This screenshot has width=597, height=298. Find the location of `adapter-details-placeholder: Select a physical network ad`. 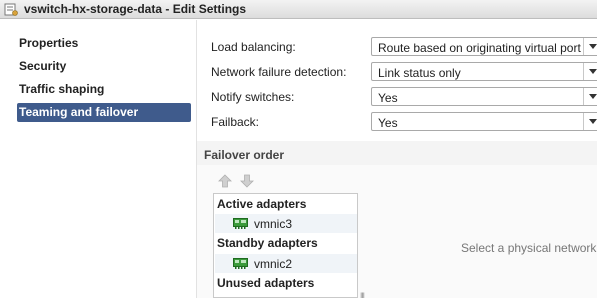

adapter-details-placeholder: Select a physical network ad is located at coordinates (529, 248).